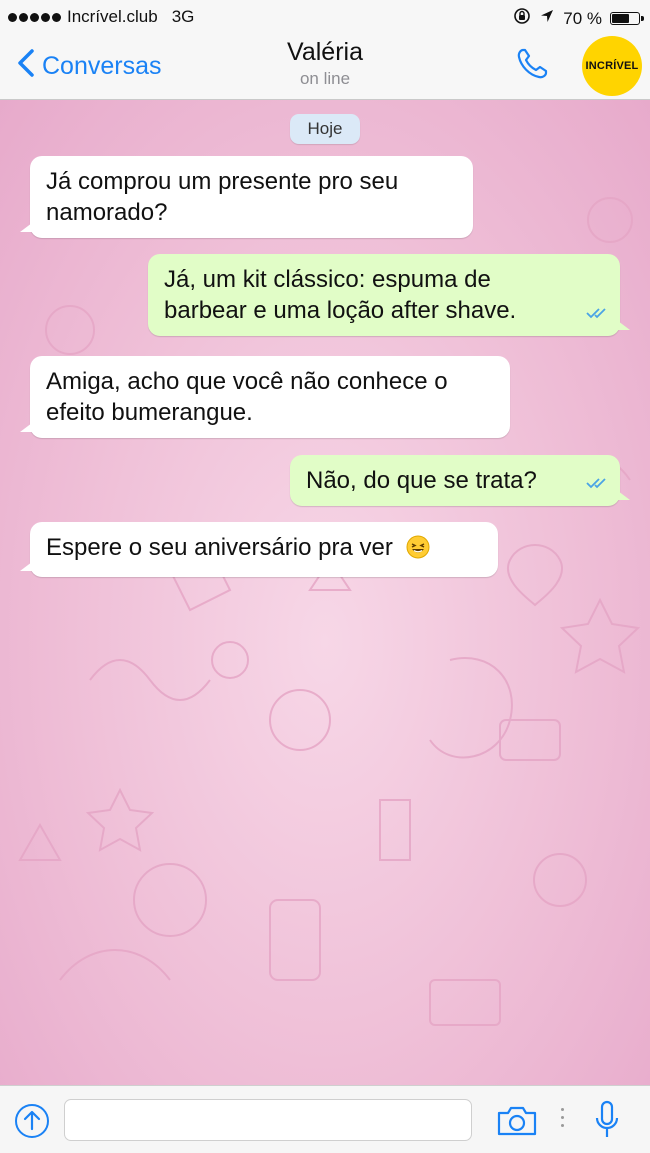 The image size is (650, 1153). I want to click on message-text: Não, do que se trata?, so click(421, 480).